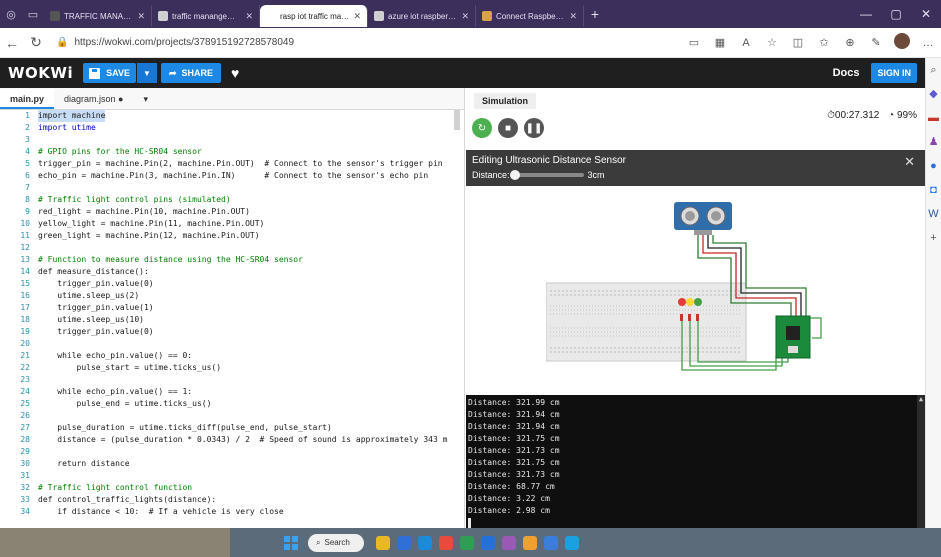  Describe the element at coordinates (232, 392) in the screenshot. I see `code-line: 24 while echo_pin.value() == 1:` at that location.